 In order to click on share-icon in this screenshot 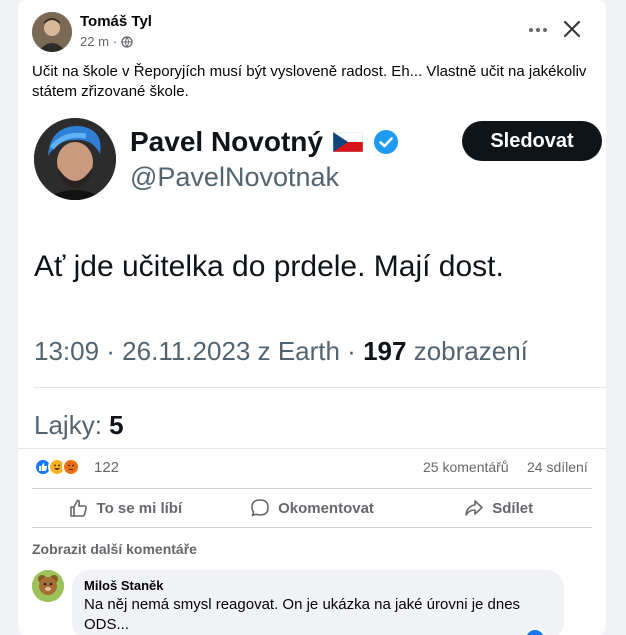, I will do `click(474, 508)`.